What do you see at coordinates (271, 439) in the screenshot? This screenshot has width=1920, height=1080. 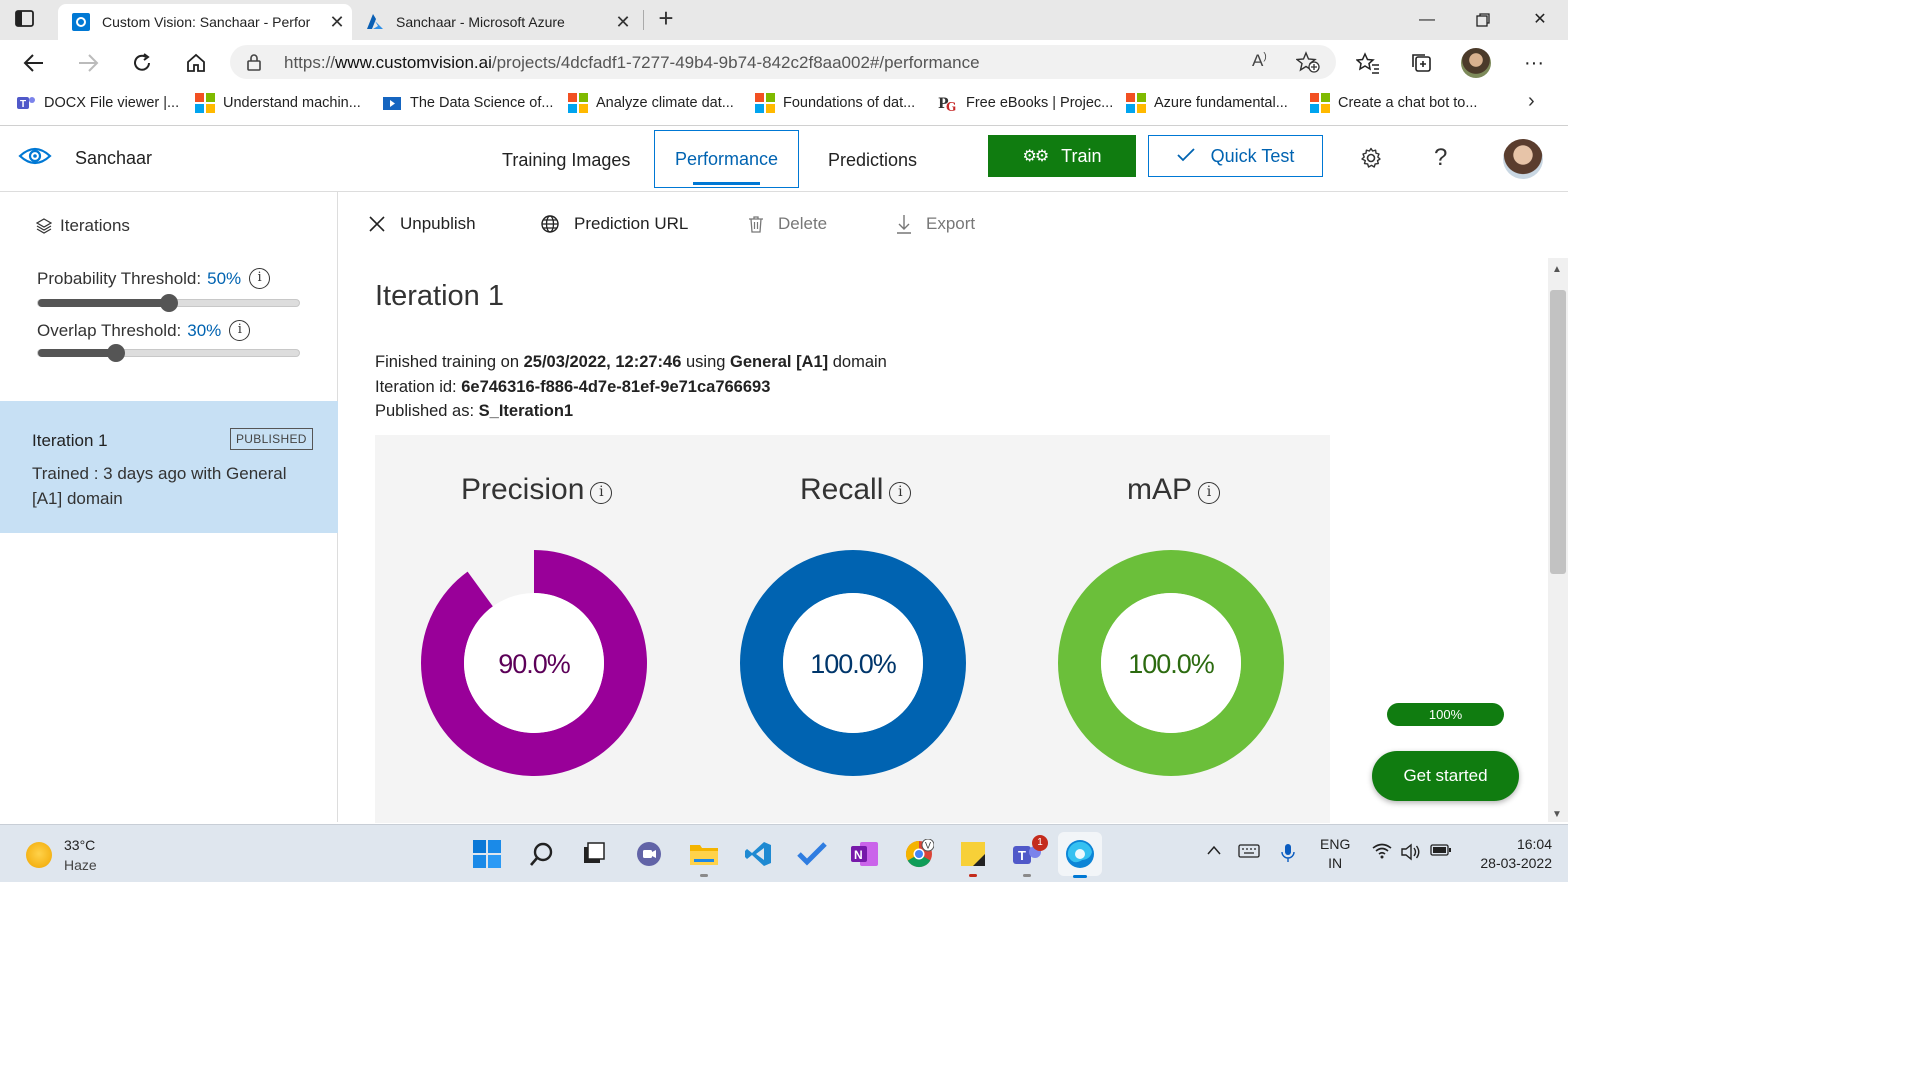 I see `published-badge: PUBLISHED` at bounding box center [271, 439].